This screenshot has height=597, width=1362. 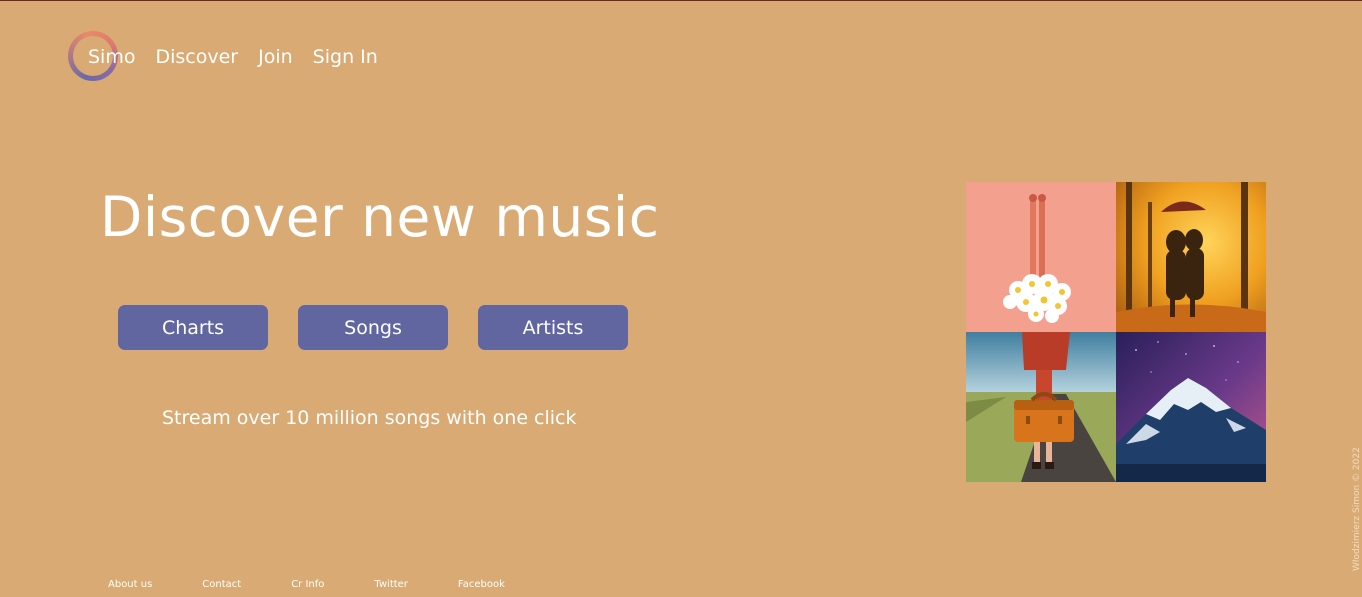 I want to click on footer-link-twitter: Twitter, so click(x=391, y=584).